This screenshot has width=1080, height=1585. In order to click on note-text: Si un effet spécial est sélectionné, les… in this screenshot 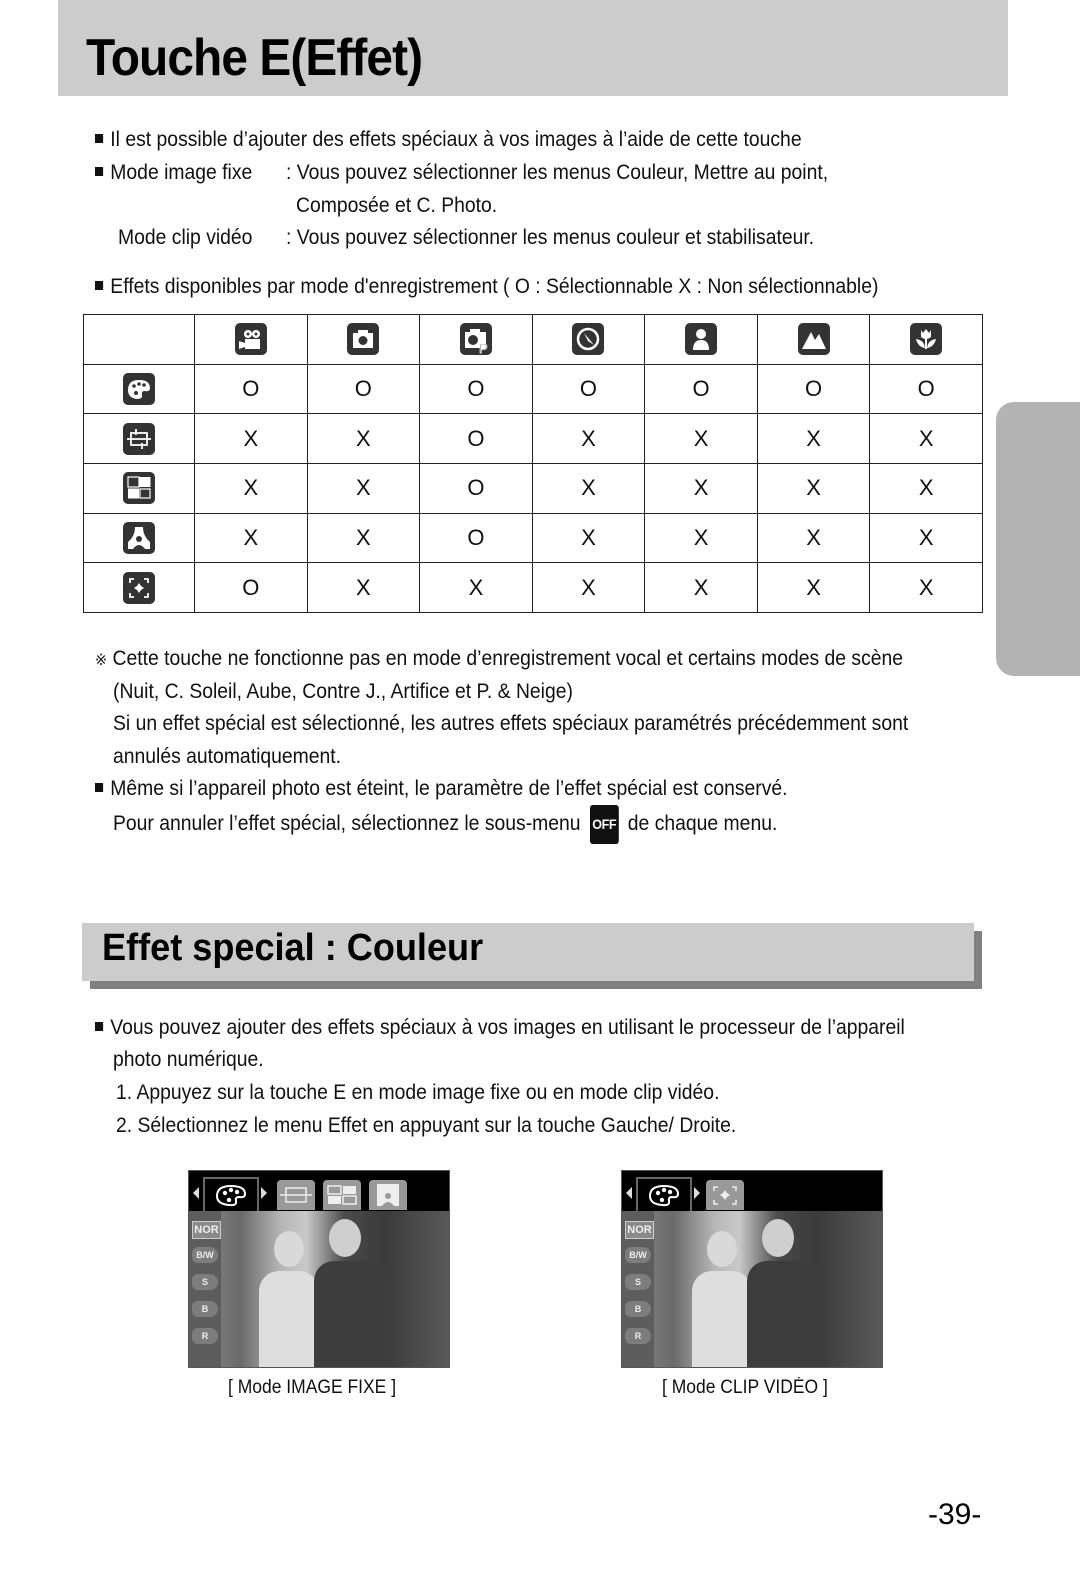, I will do `click(511, 723)`.